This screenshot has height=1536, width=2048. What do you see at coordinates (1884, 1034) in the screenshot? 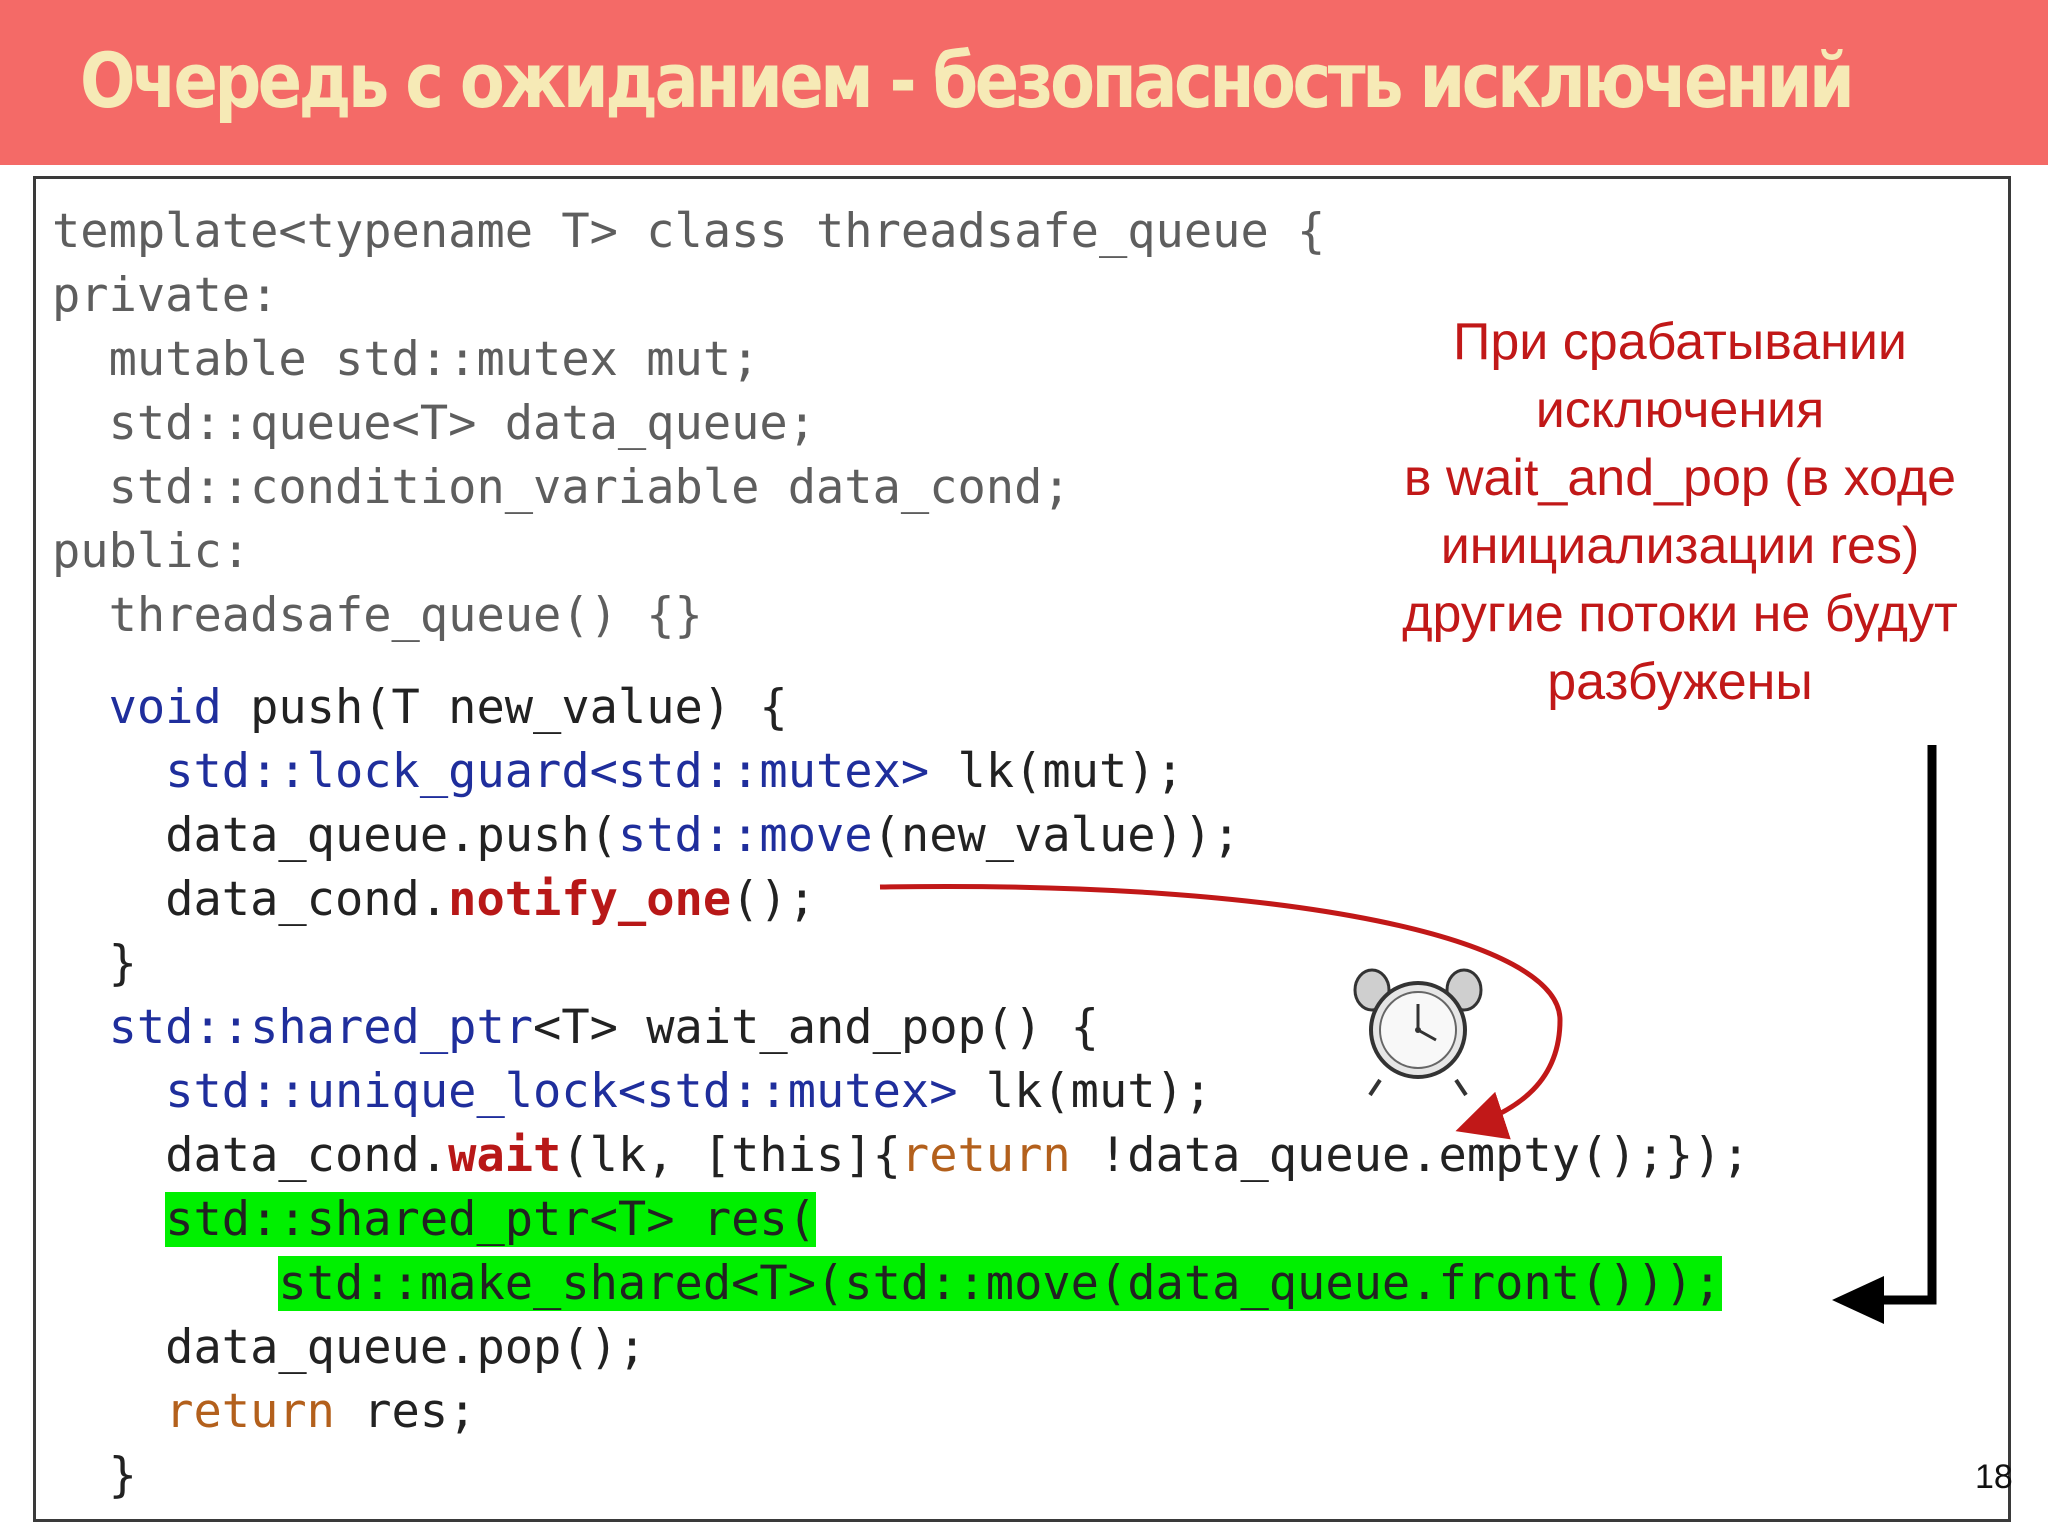
I see `note-to-code-arrow` at bounding box center [1884, 1034].